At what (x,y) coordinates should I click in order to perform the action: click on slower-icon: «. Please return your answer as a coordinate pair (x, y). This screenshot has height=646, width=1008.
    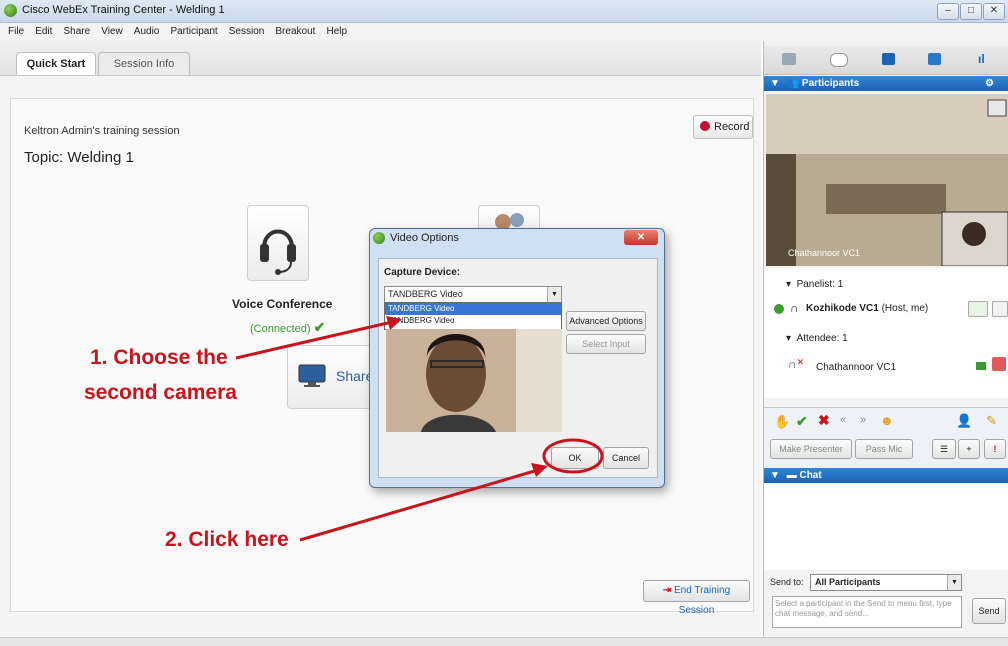
    Looking at the image, I should click on (843, 420).